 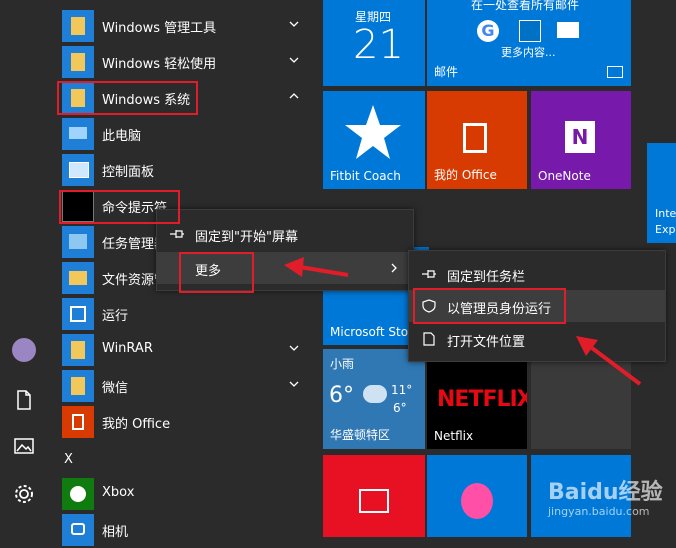 I want to click on tile-label: Microsoft Store, so click(x=375, y=332).